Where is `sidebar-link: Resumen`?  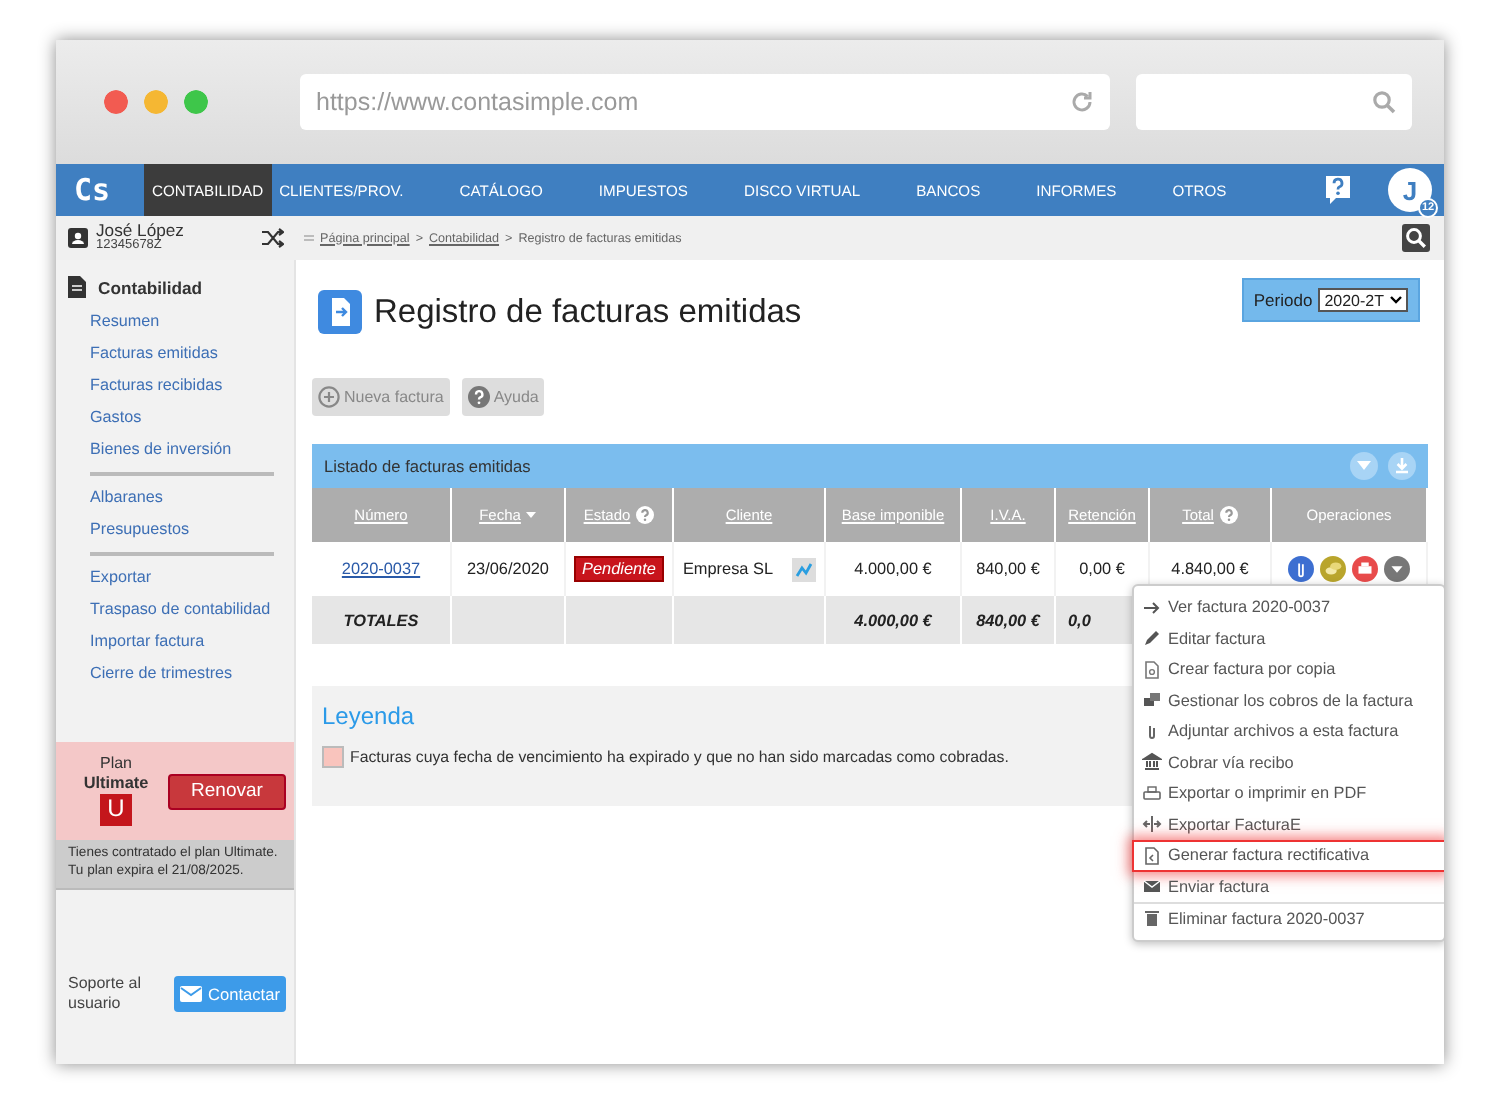
sidebar-link: Resumen is located at coordinates (192, 322).